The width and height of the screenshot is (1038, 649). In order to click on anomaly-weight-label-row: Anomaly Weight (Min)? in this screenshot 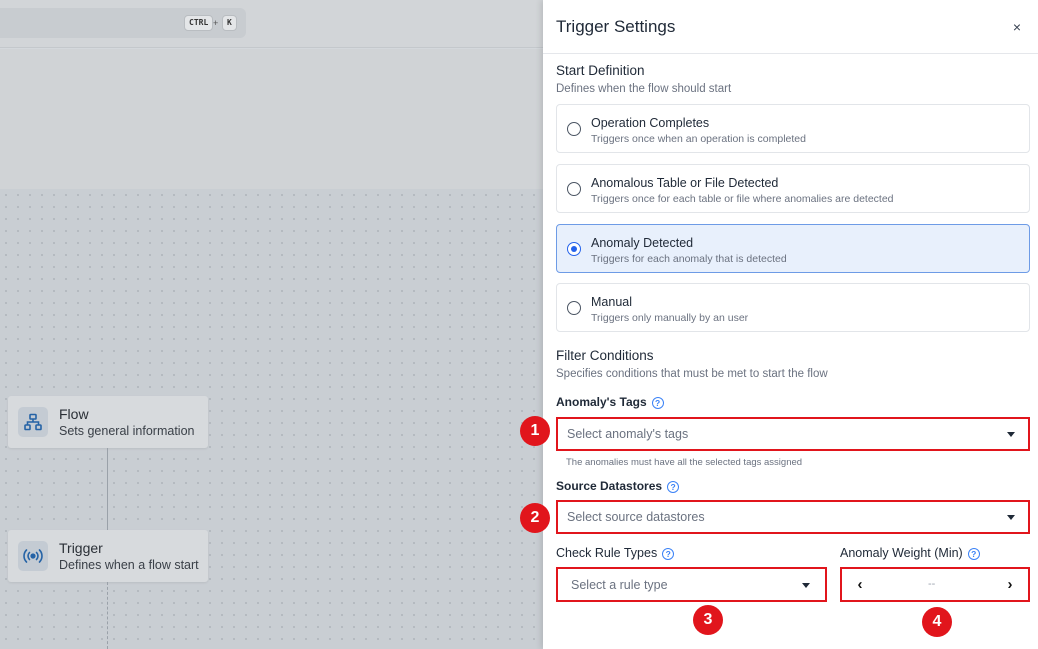, I will do `click(910, 553)`.